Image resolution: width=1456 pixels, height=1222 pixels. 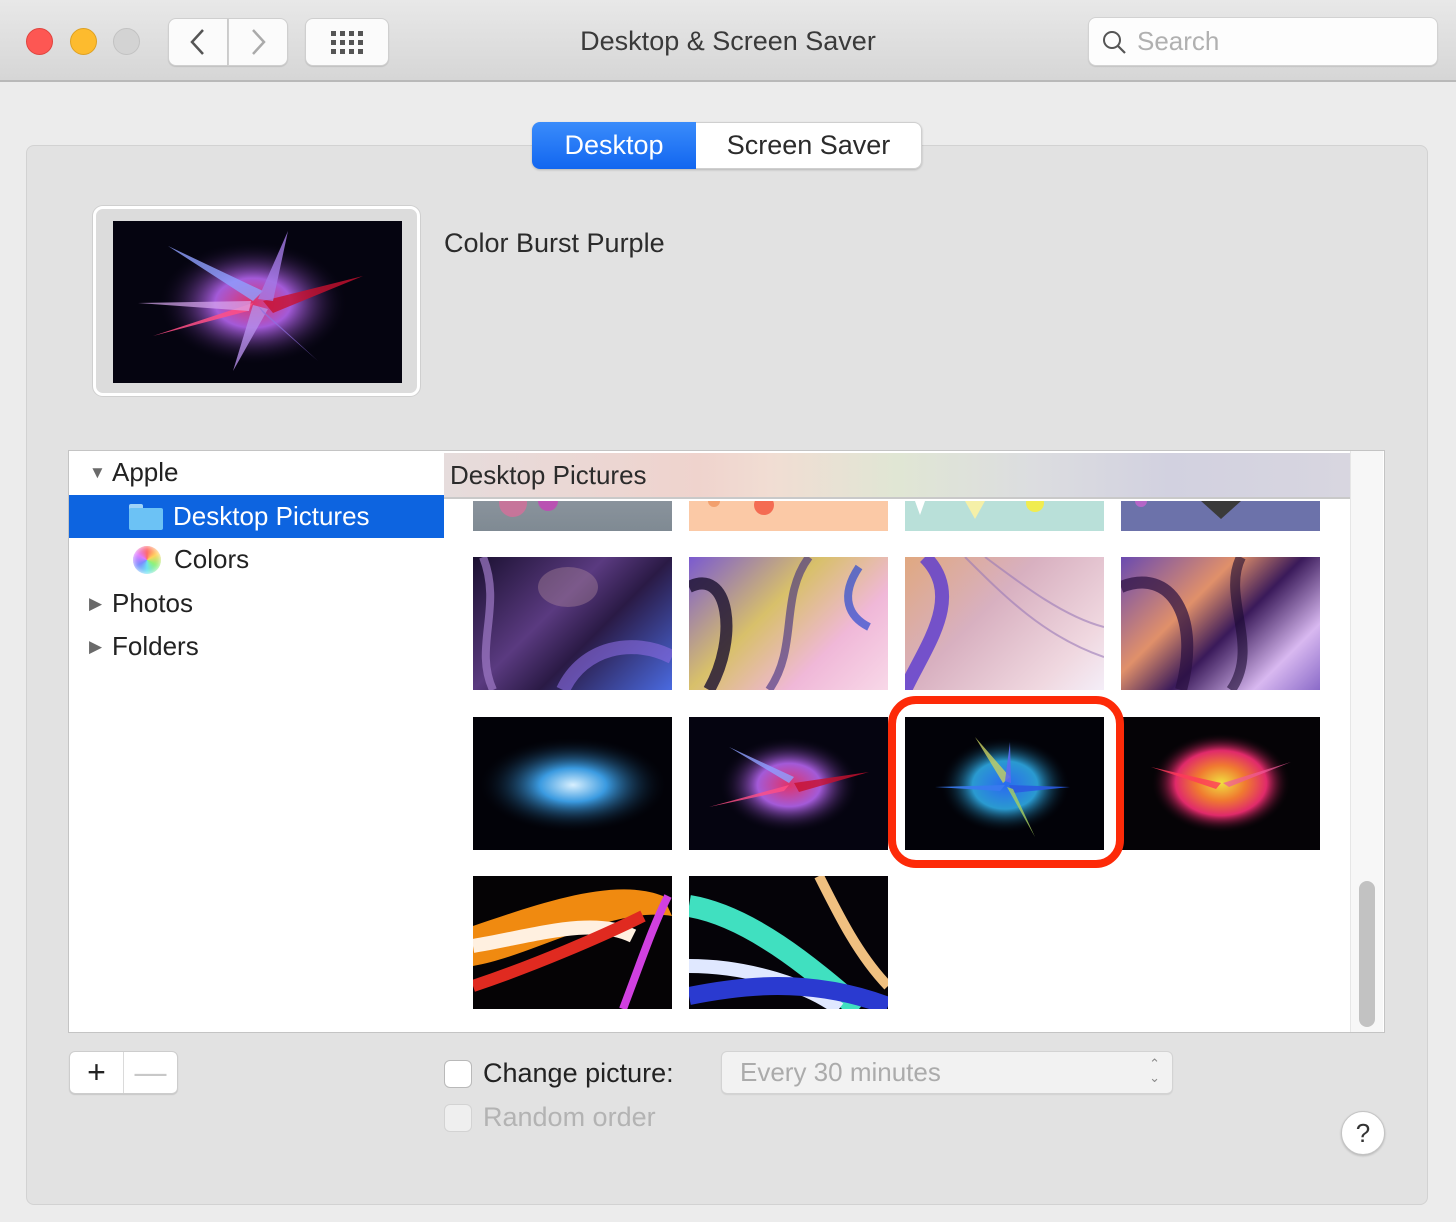 I want to click on interval-value: Every 30 minutes, so click(x=840, y=1072).